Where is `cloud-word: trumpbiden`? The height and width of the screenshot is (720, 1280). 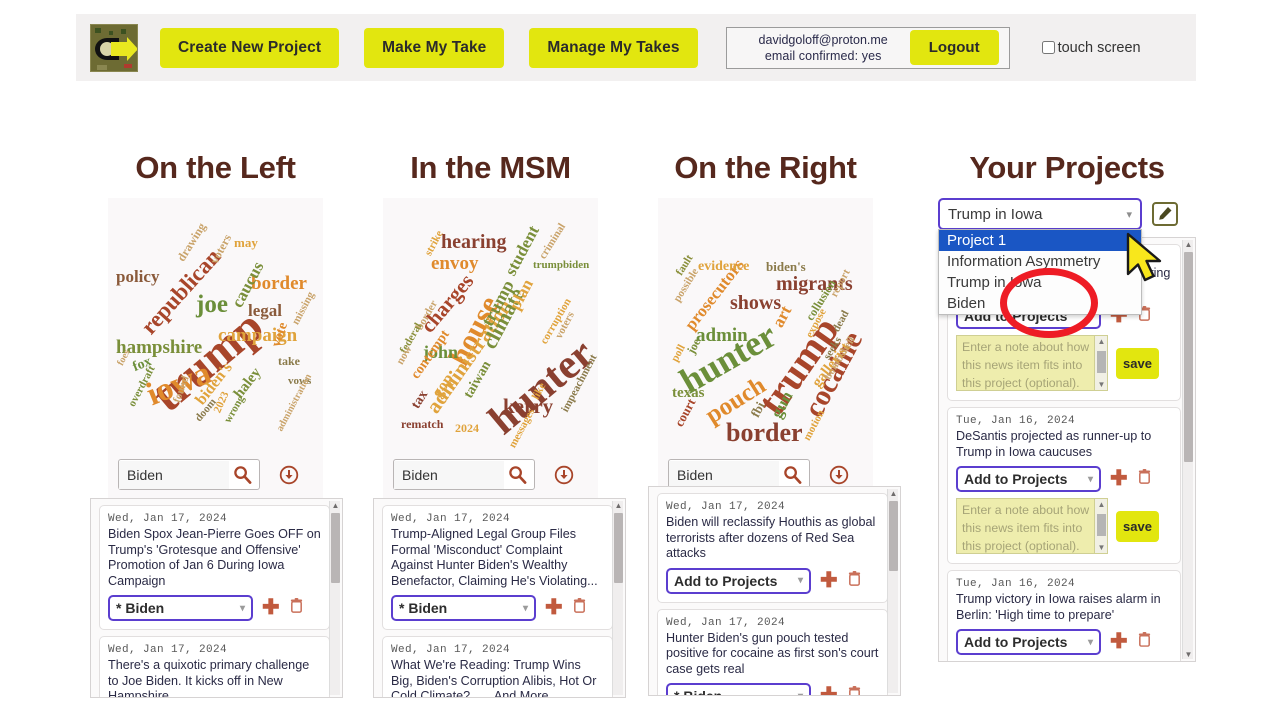 cloud-word: trumpbiden is located at coordinates (561, 265).